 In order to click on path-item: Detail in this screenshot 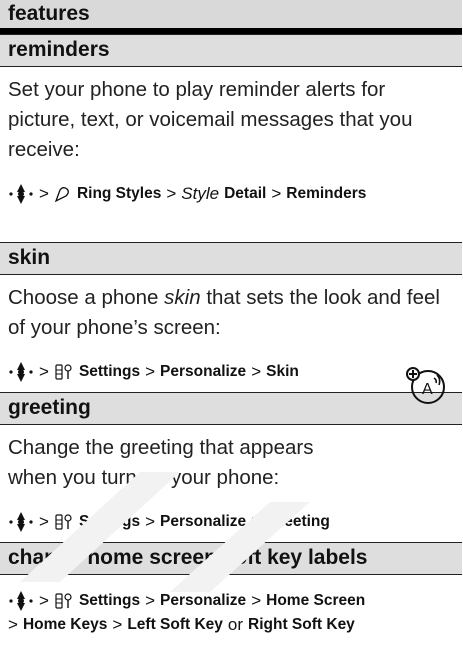, I will do `click(245, 193)`.